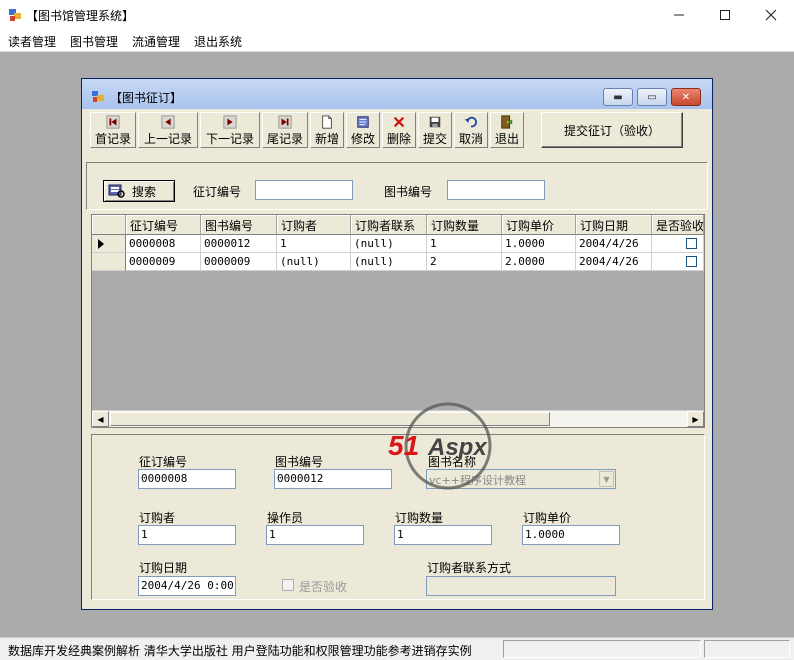 This screenshot has height=660, width=794. I want to click on maximize-button, so click(725, 15).